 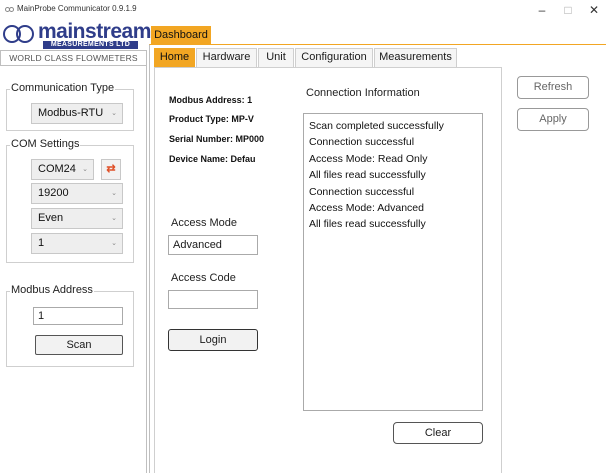 I want to click on apply-button: Apply, so click(x=553, y=119).